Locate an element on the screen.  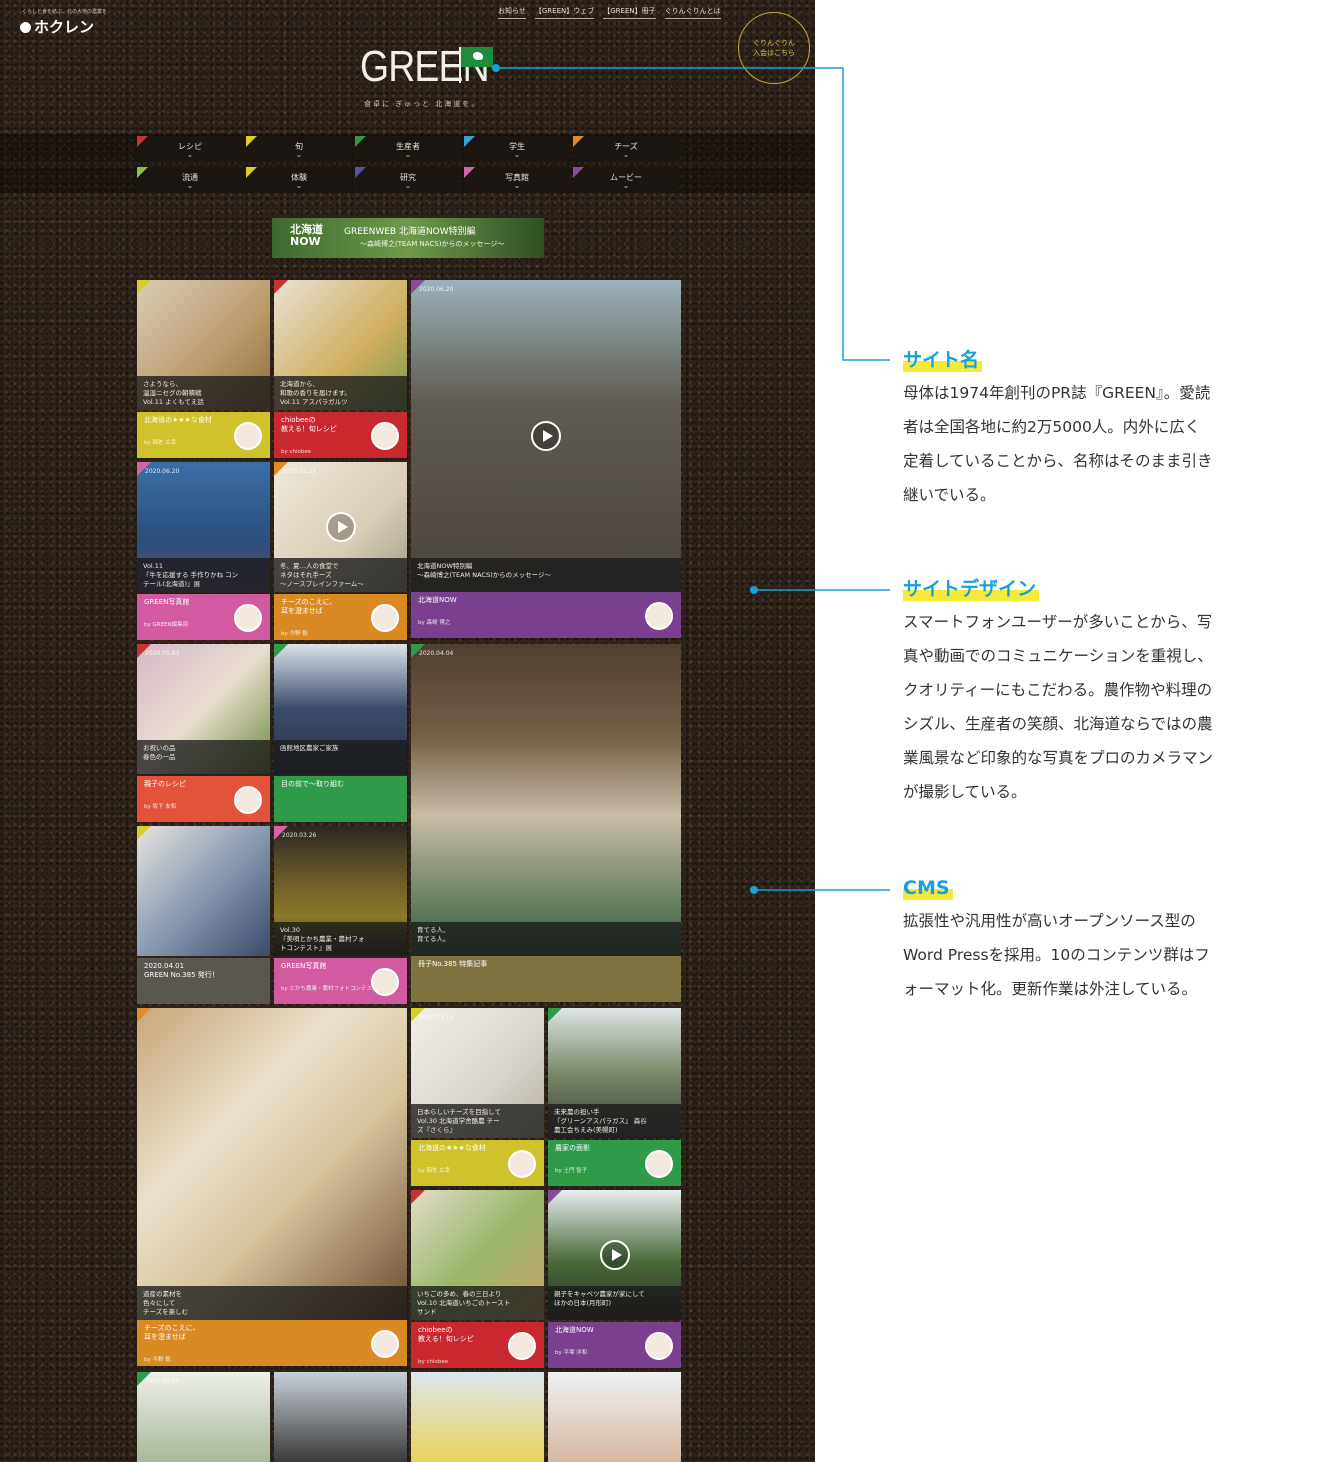
annotation-line: 業風景など印象的な写真をプロのカメラマン is located at coordinates (1058, 758).